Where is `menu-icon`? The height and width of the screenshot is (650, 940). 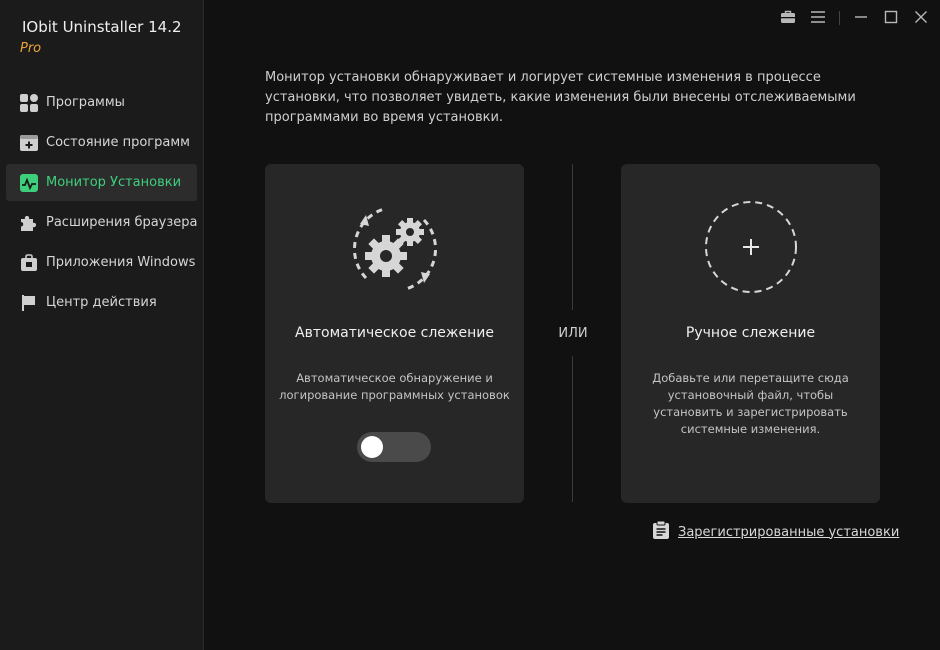 menu-icon is located at coordinates (818, 18).